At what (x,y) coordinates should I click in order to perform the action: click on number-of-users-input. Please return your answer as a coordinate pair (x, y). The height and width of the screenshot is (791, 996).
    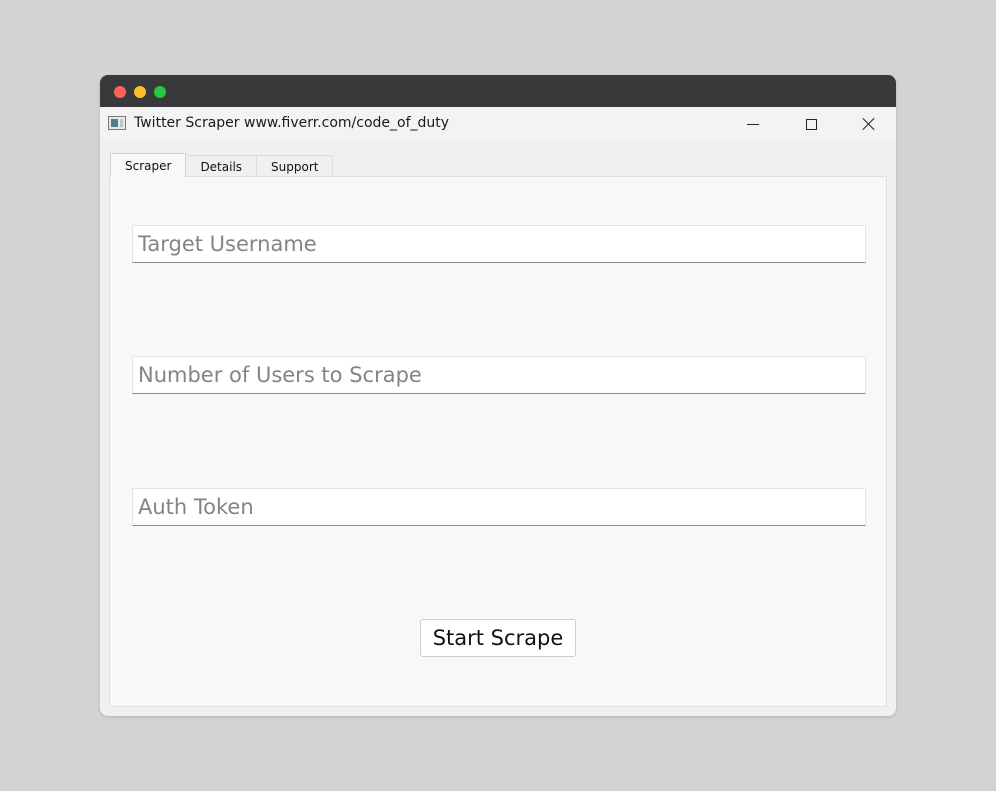
    Looking at the image, I should click on (499, 375).